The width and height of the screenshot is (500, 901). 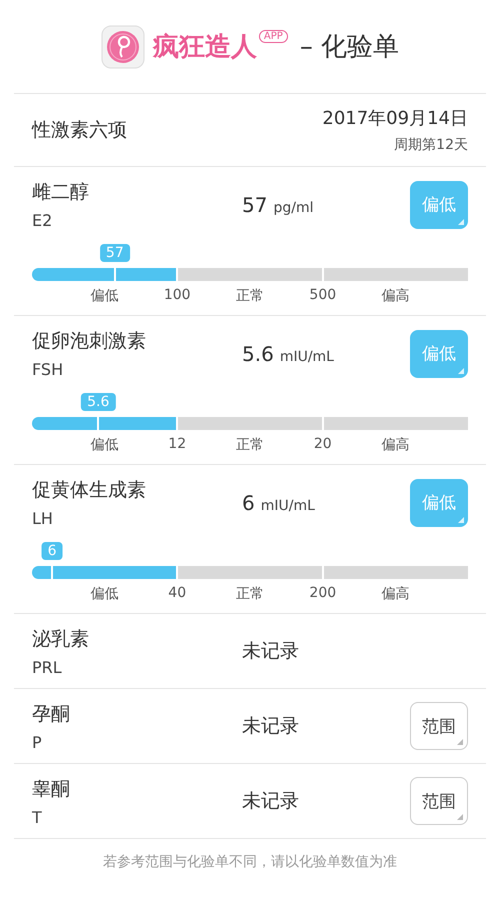 What do you see at coordinates (177, 295) in the screenshot?
I see `scale-label: 100` at bounding box center [177, 295].